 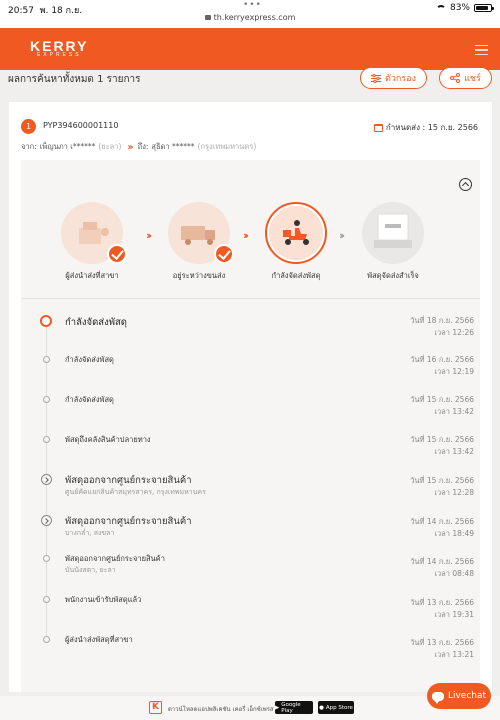 What do you see at coordinates (173, 146) in the screenshot?
I see `recipient-name: สุธิดา ******` at bounding box center [173, 146].